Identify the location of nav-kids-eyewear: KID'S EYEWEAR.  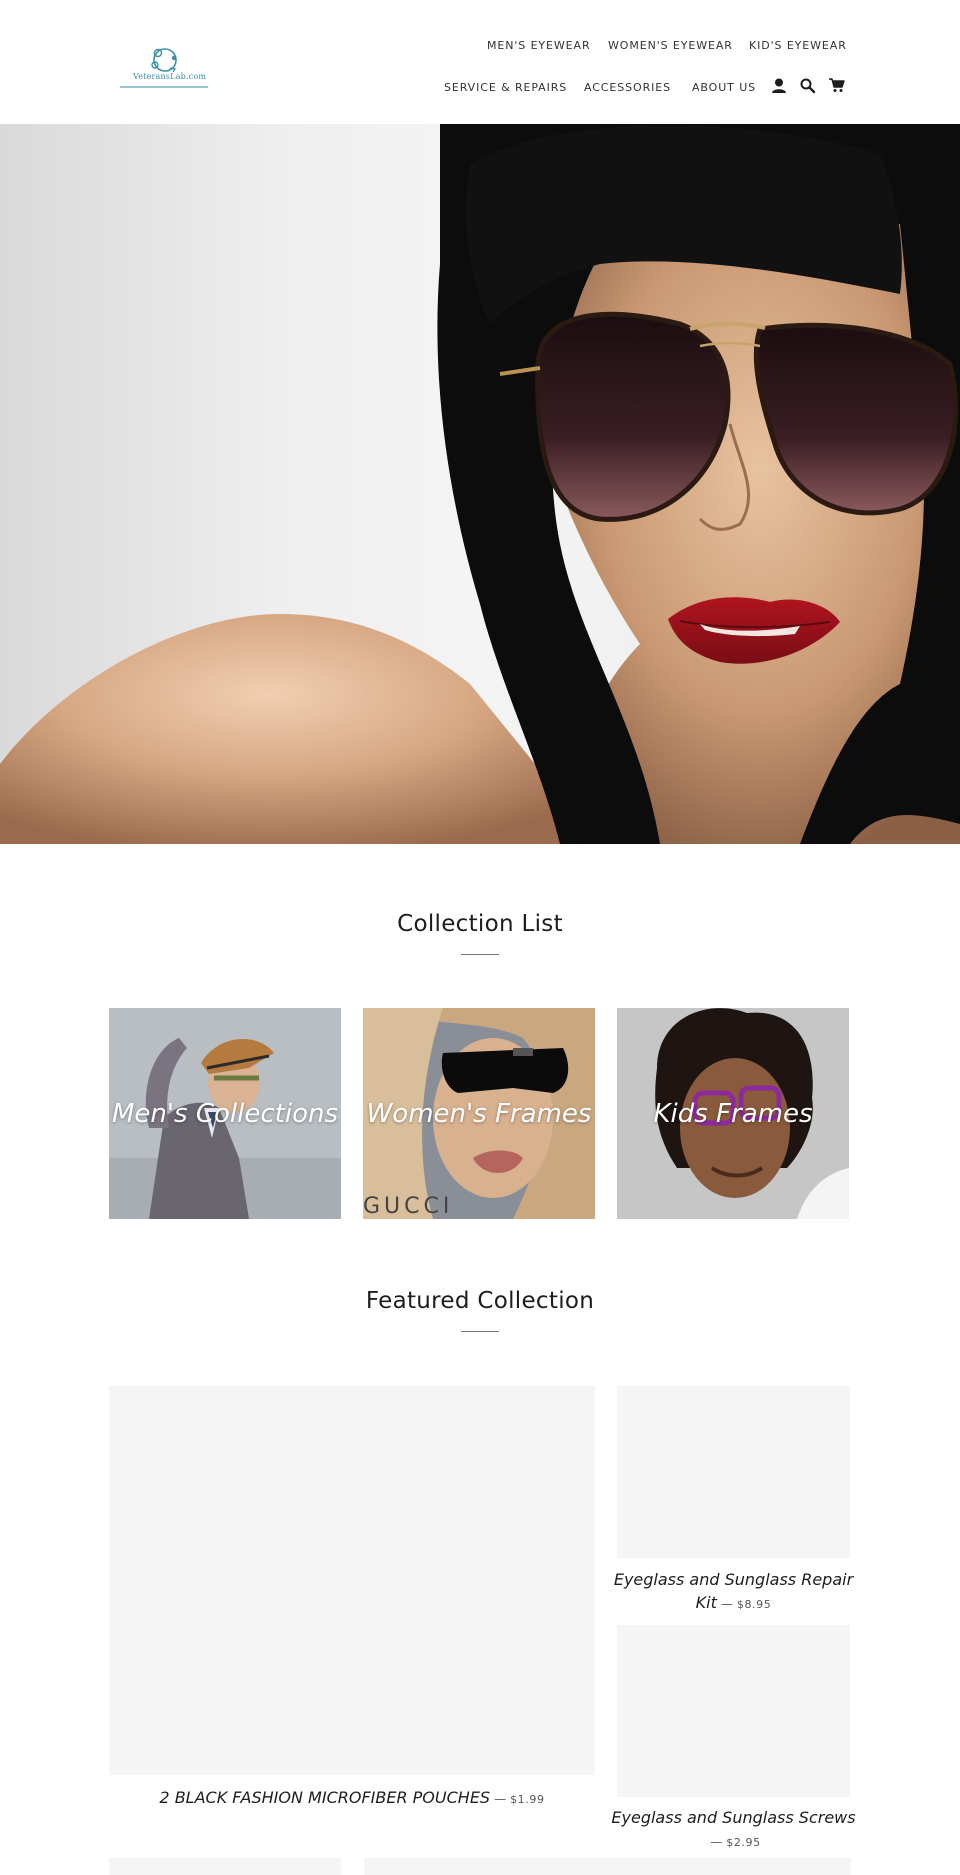
(798, 45).